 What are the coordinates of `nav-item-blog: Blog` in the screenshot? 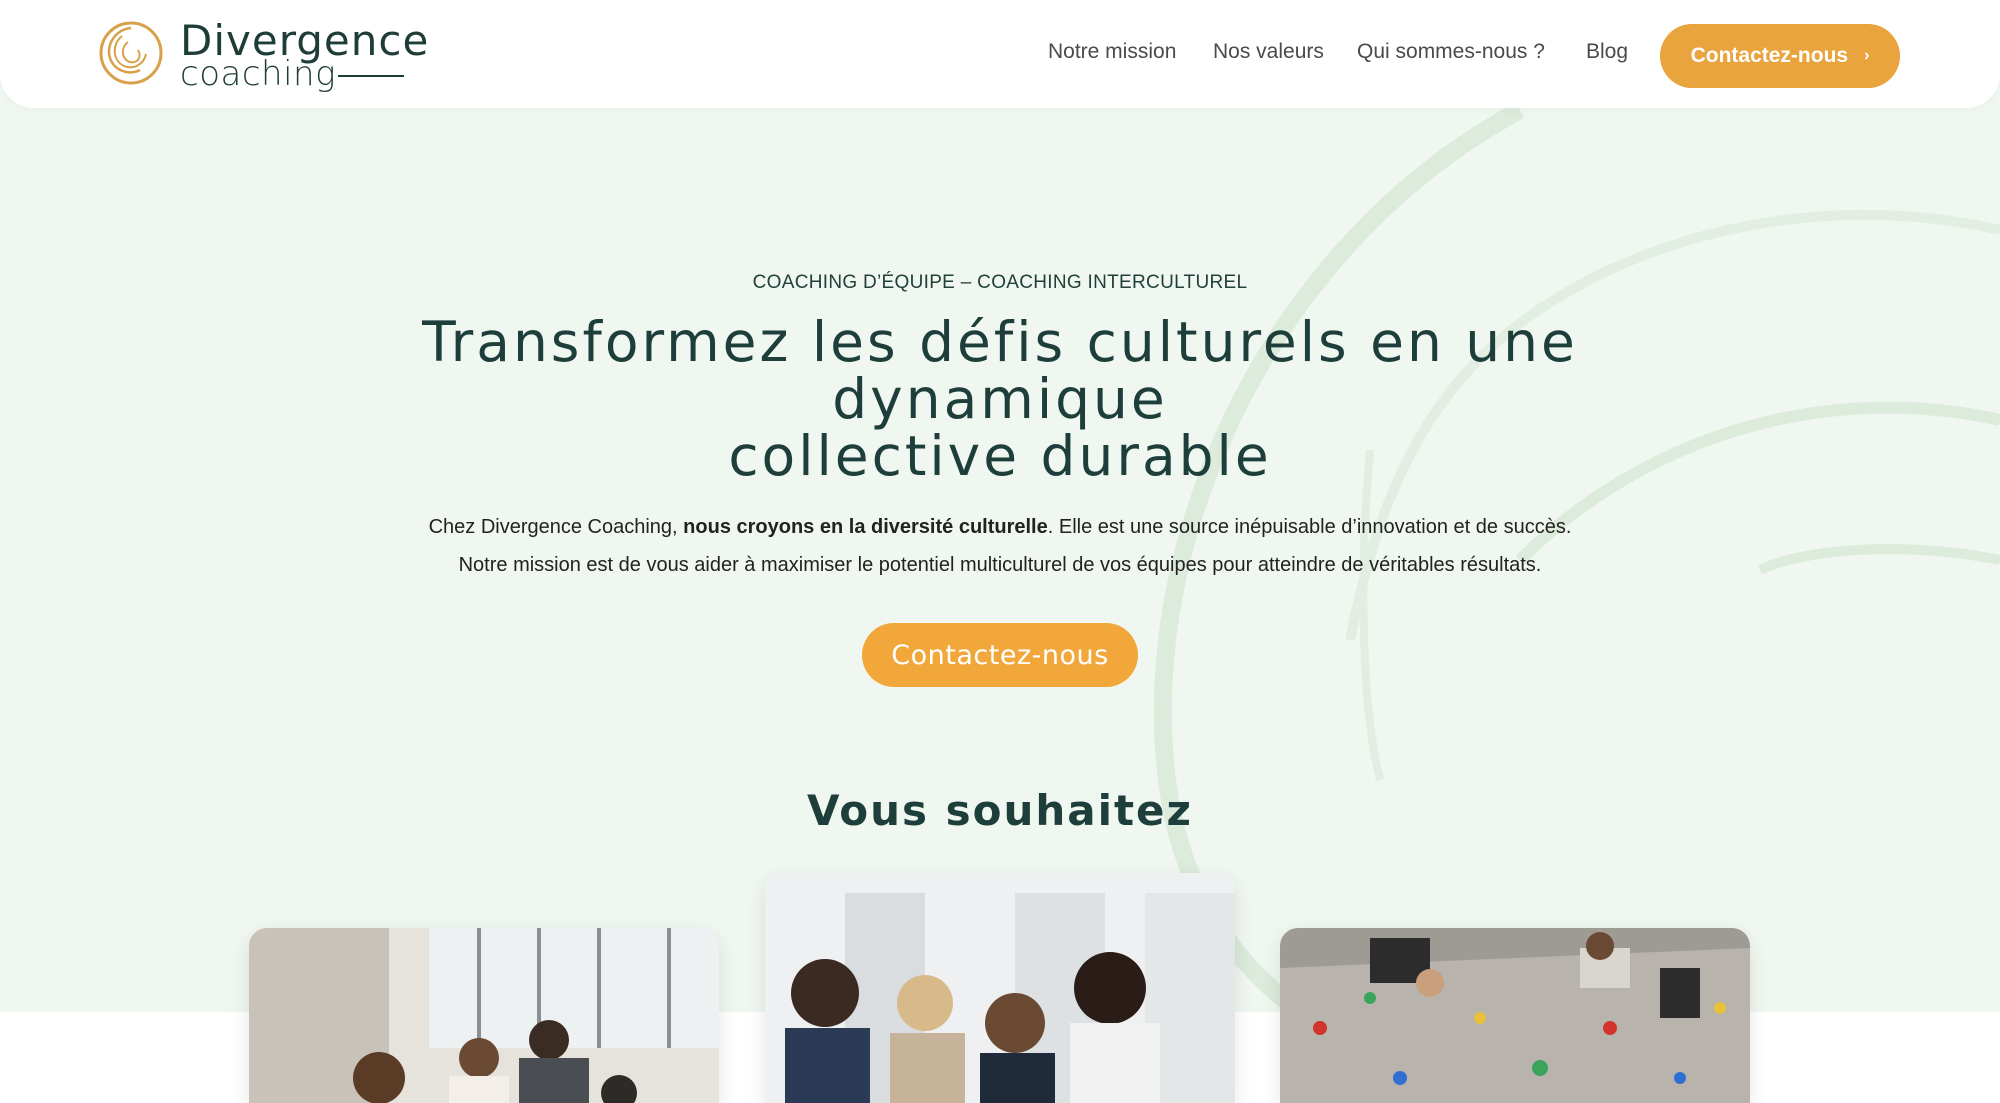 It's located at (1607, 52).